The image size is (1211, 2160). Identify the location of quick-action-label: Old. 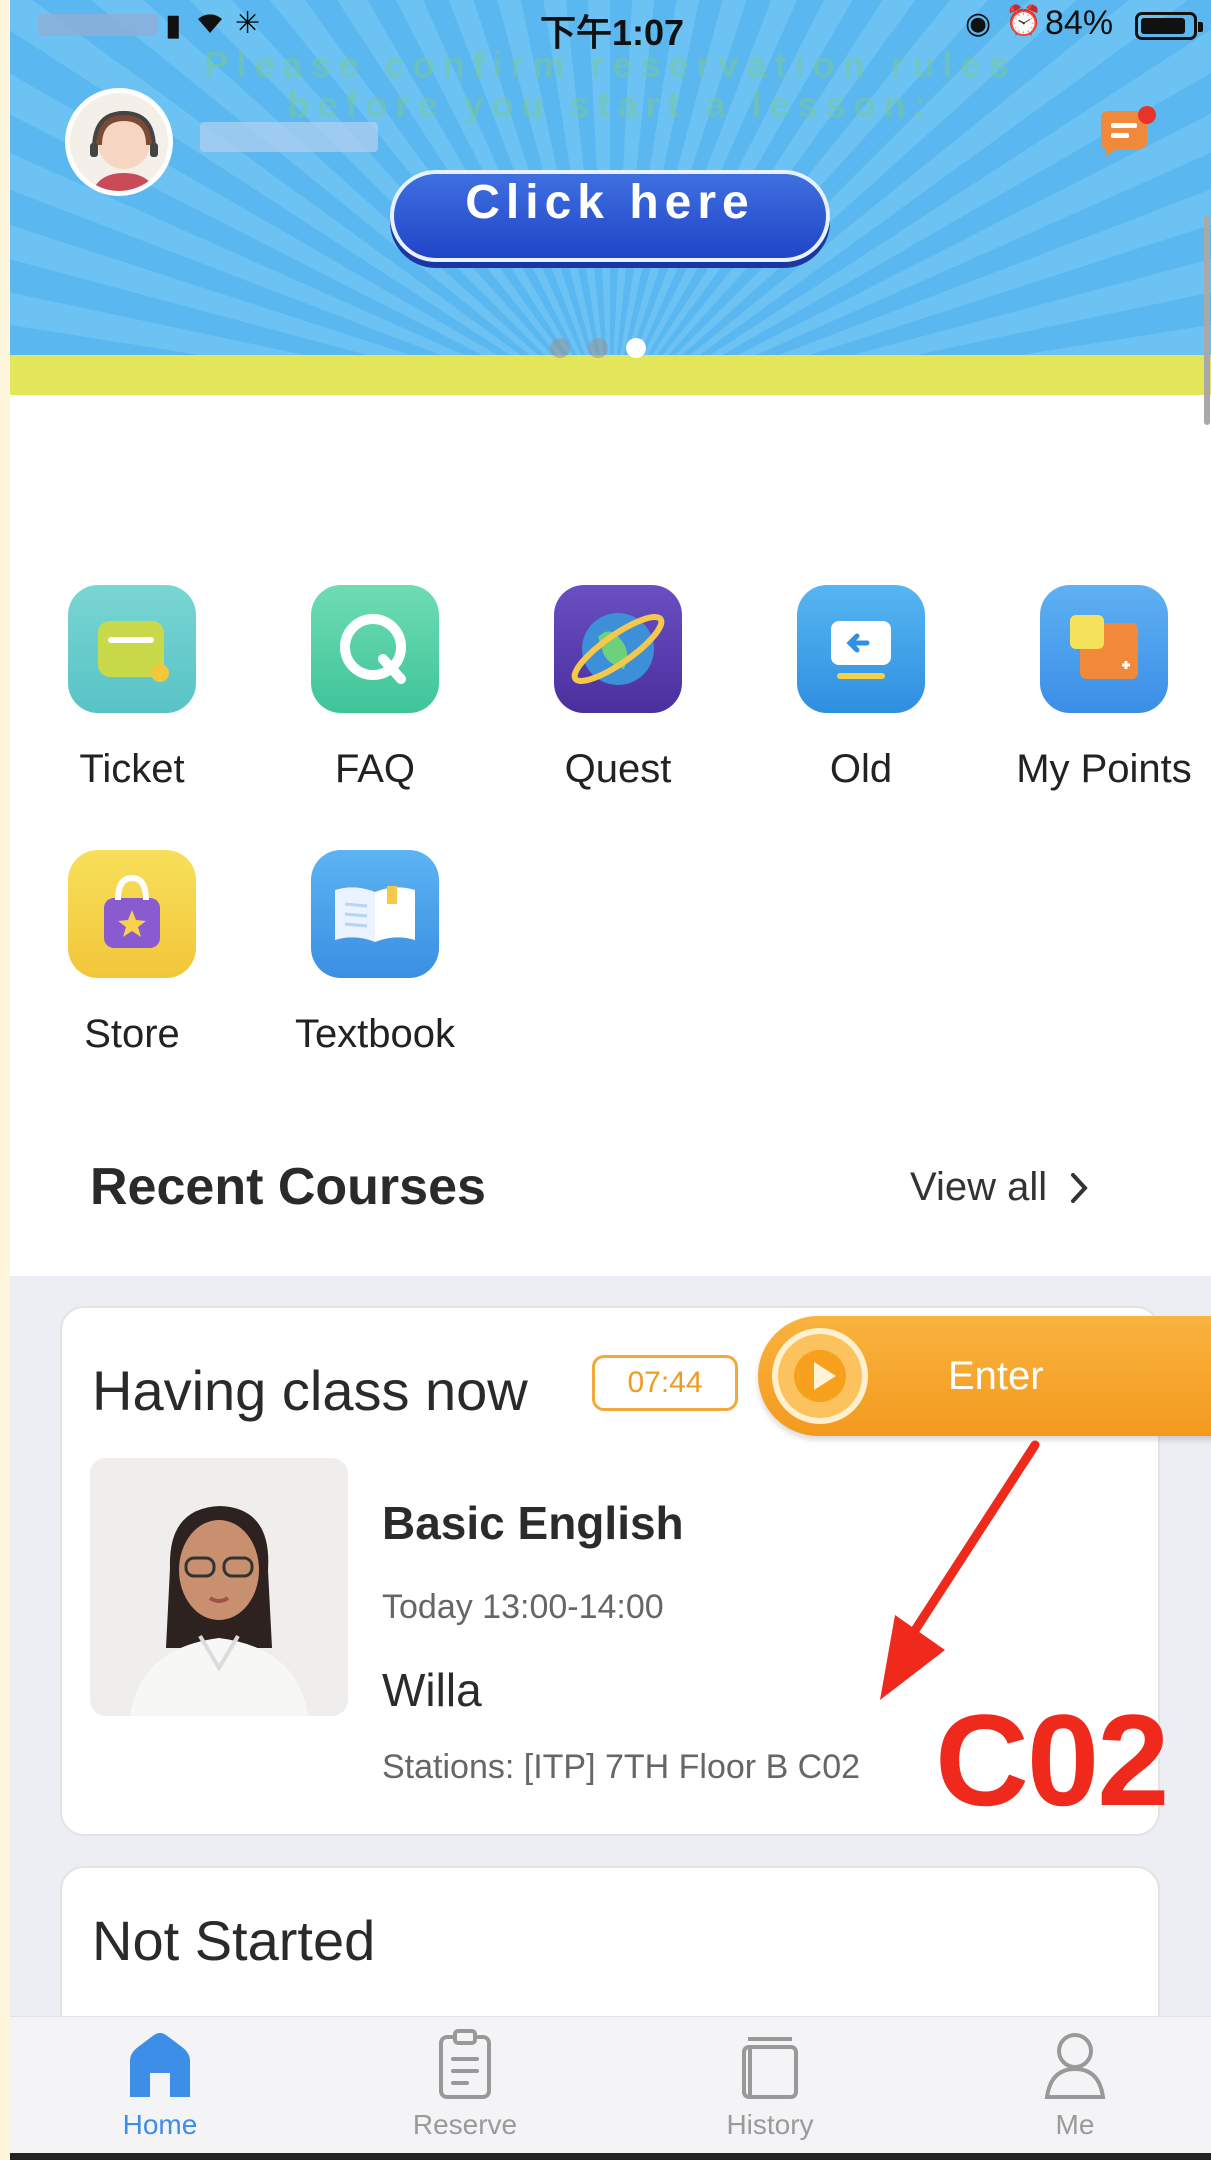
(861, 769).